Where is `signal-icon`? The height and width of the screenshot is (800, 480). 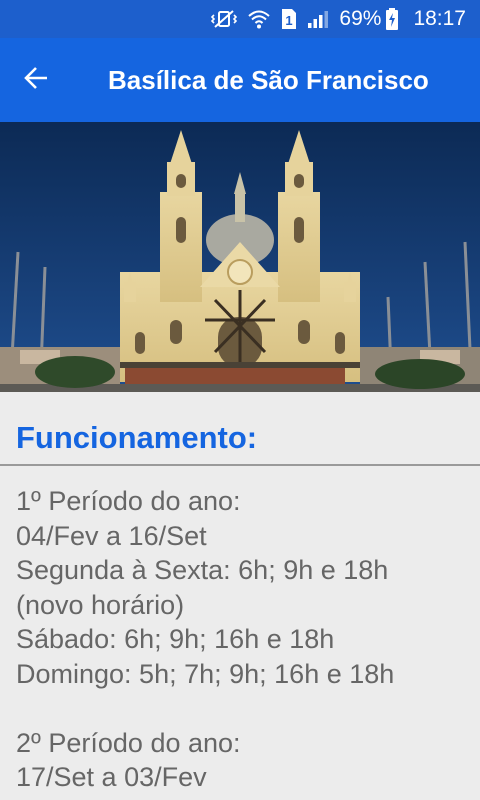 signal-icon is located at coordinates (318, 19).